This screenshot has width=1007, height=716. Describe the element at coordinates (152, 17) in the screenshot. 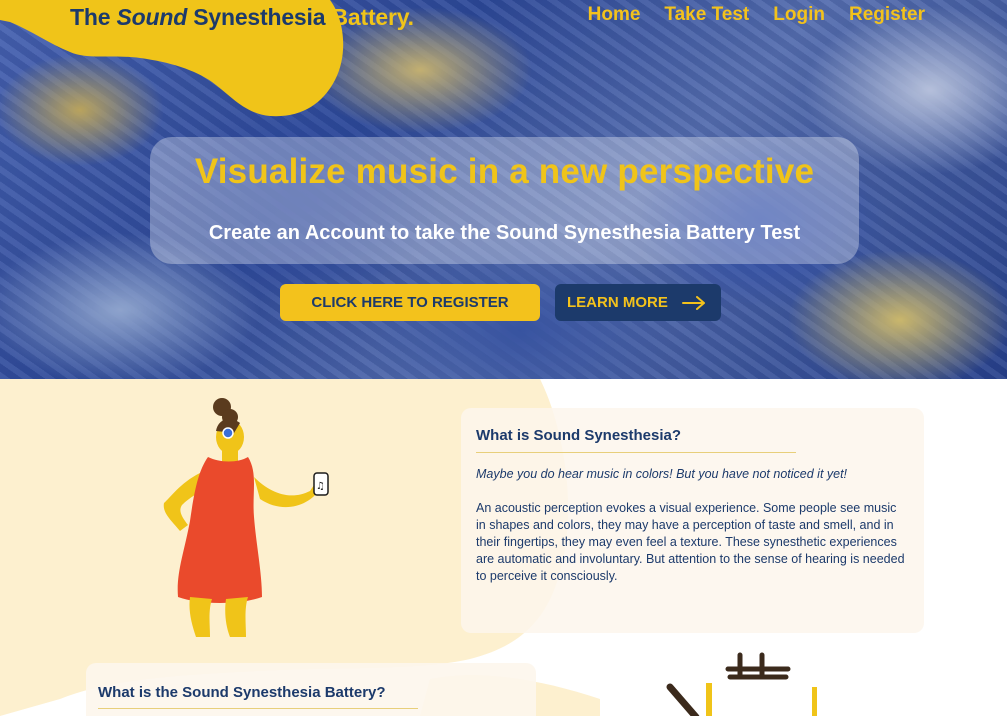

I see `brand-sound: Sound` at that location.